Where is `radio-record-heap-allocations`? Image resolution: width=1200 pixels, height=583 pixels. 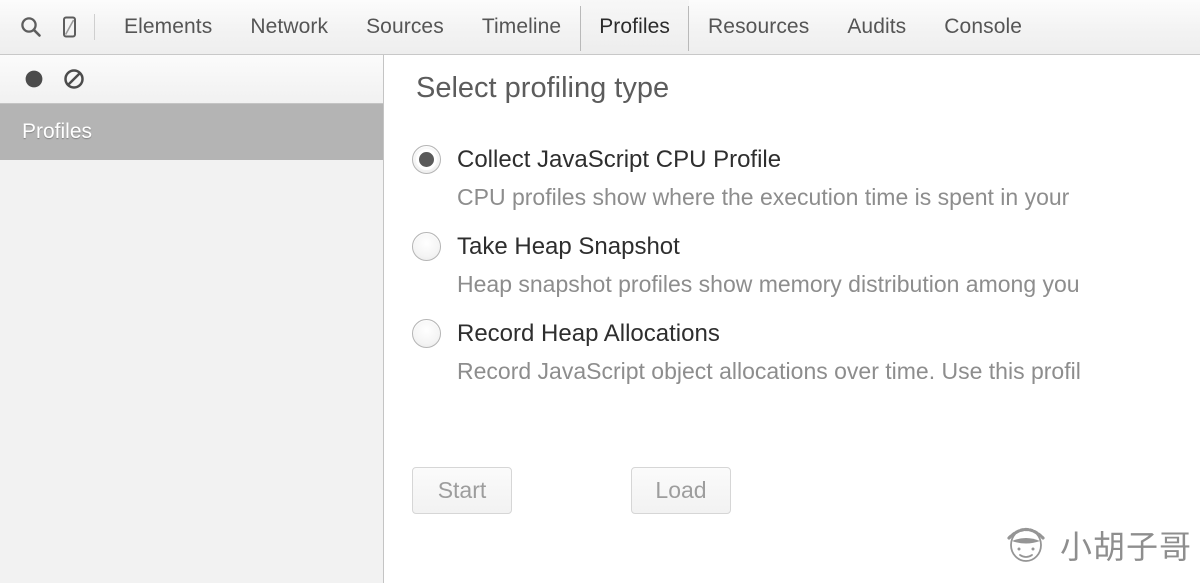
radio-record-heap-allocations is located at coordinates (426, 333).